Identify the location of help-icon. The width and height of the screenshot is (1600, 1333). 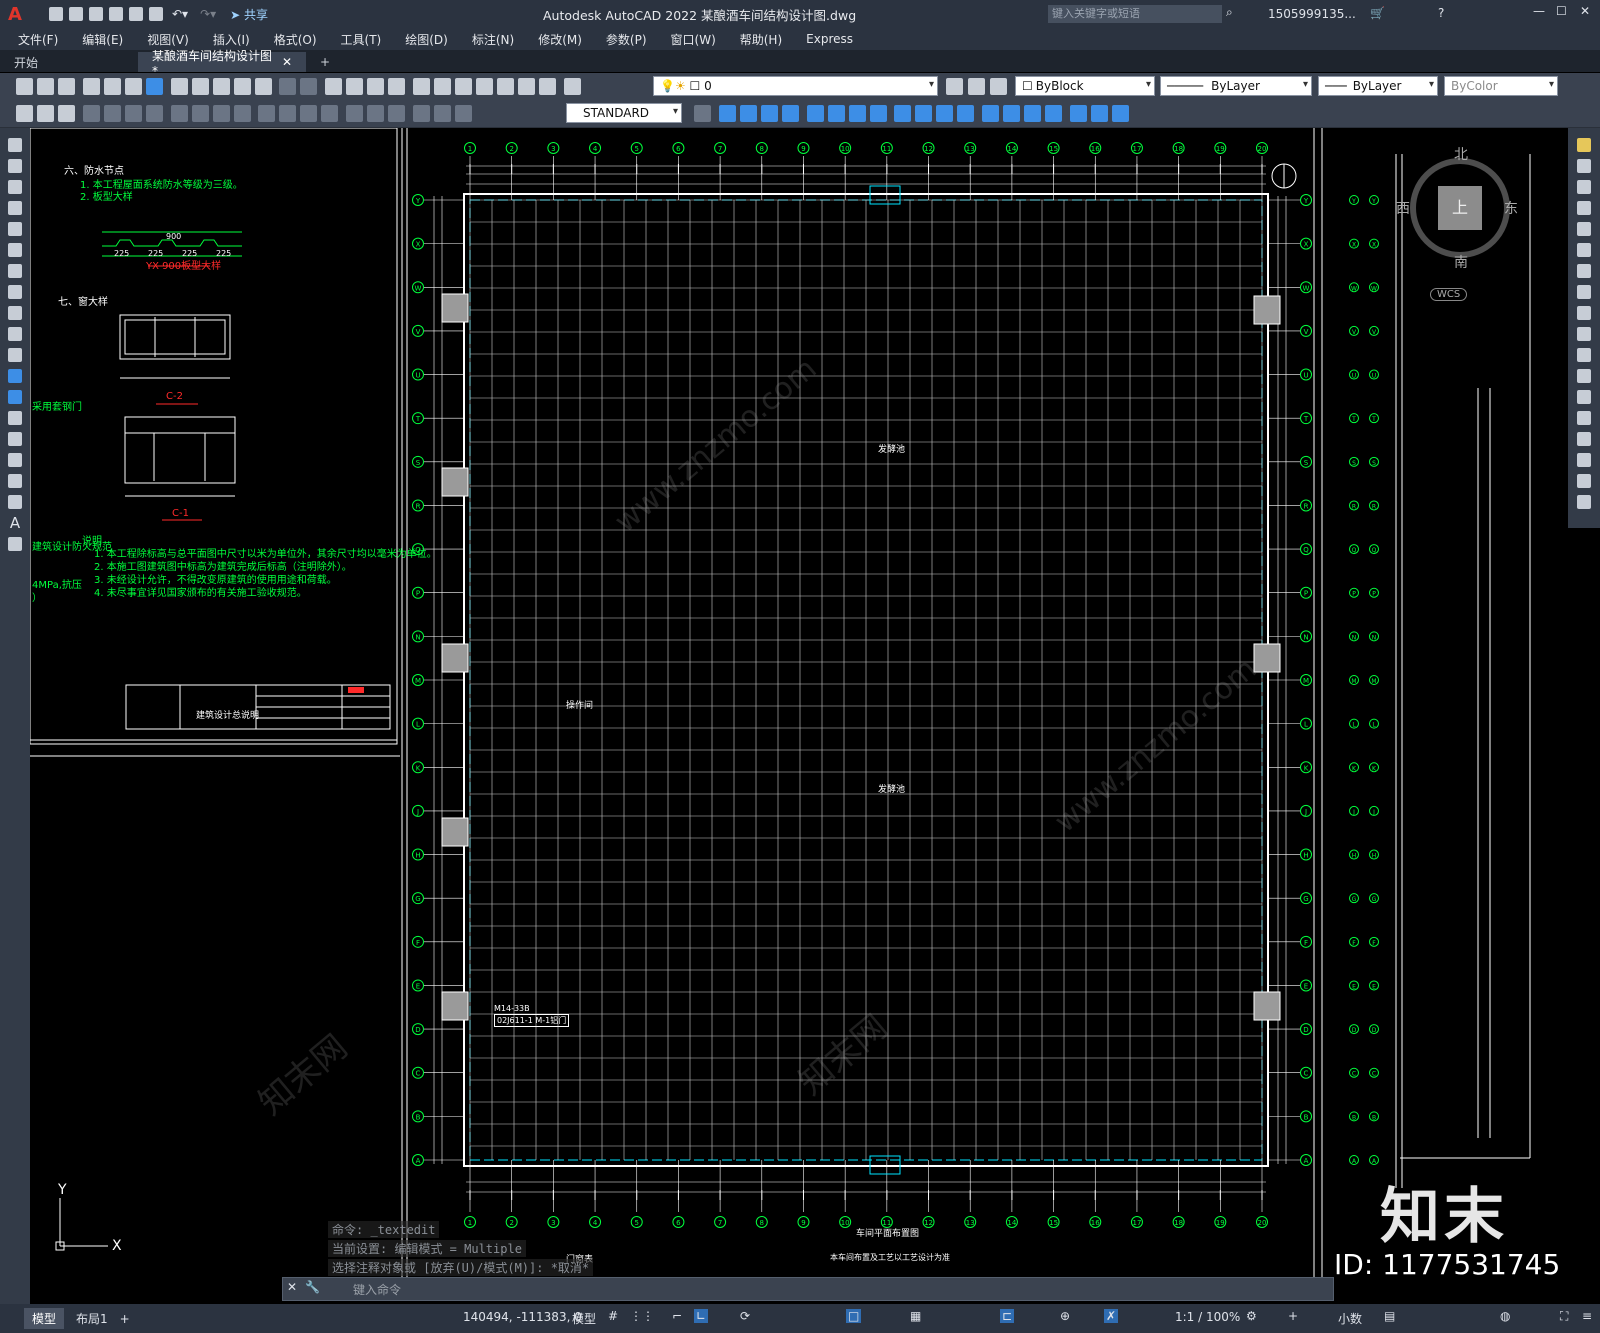
(548, 86).